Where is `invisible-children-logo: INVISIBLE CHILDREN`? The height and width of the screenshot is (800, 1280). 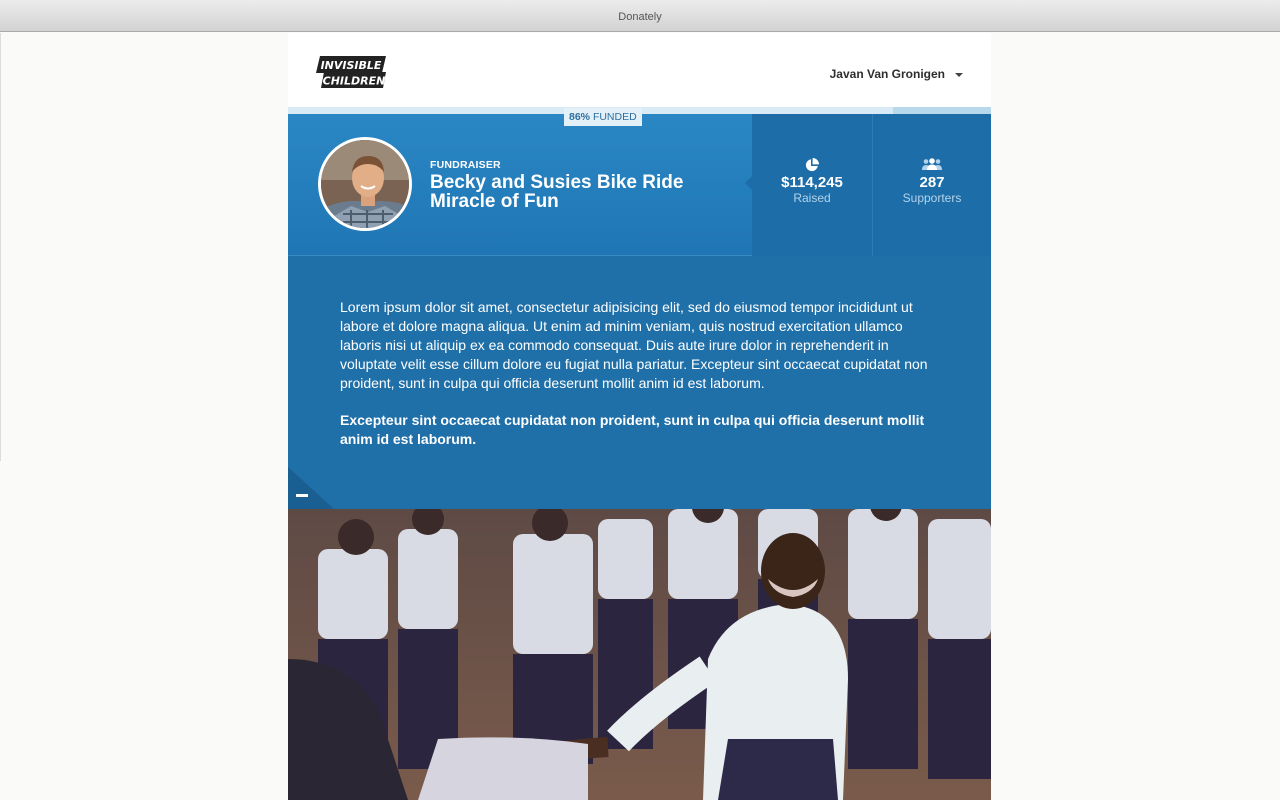 invisible-children-logo: INVISIBLE CHILDREN is located at coordinates (351, 71).